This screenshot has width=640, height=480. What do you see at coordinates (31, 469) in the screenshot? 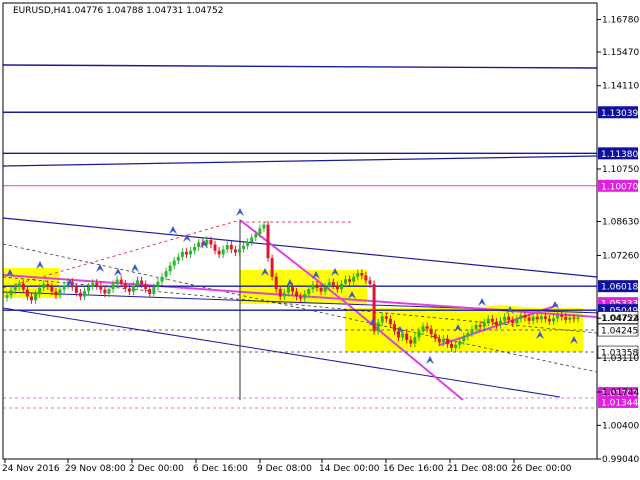
I see `x-tick-label-0: 24 Nov 2016` at bounding box center [31, 469].